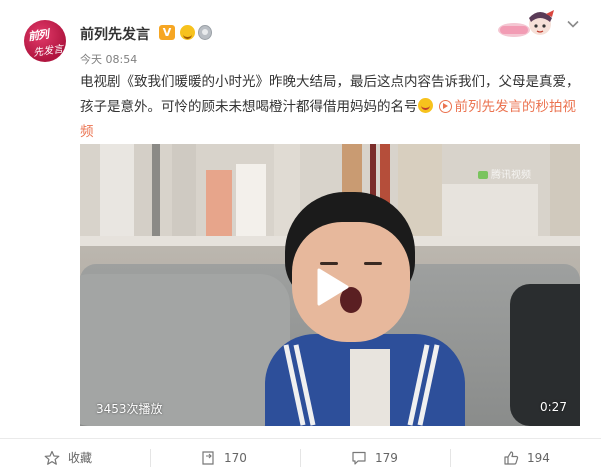 Image resolution: width=601 pixels, height=475 pixels. What do you see at coordinates (445, 106) in the screenshot?
I see `video-link-icon` at bounding box center [445, 106].